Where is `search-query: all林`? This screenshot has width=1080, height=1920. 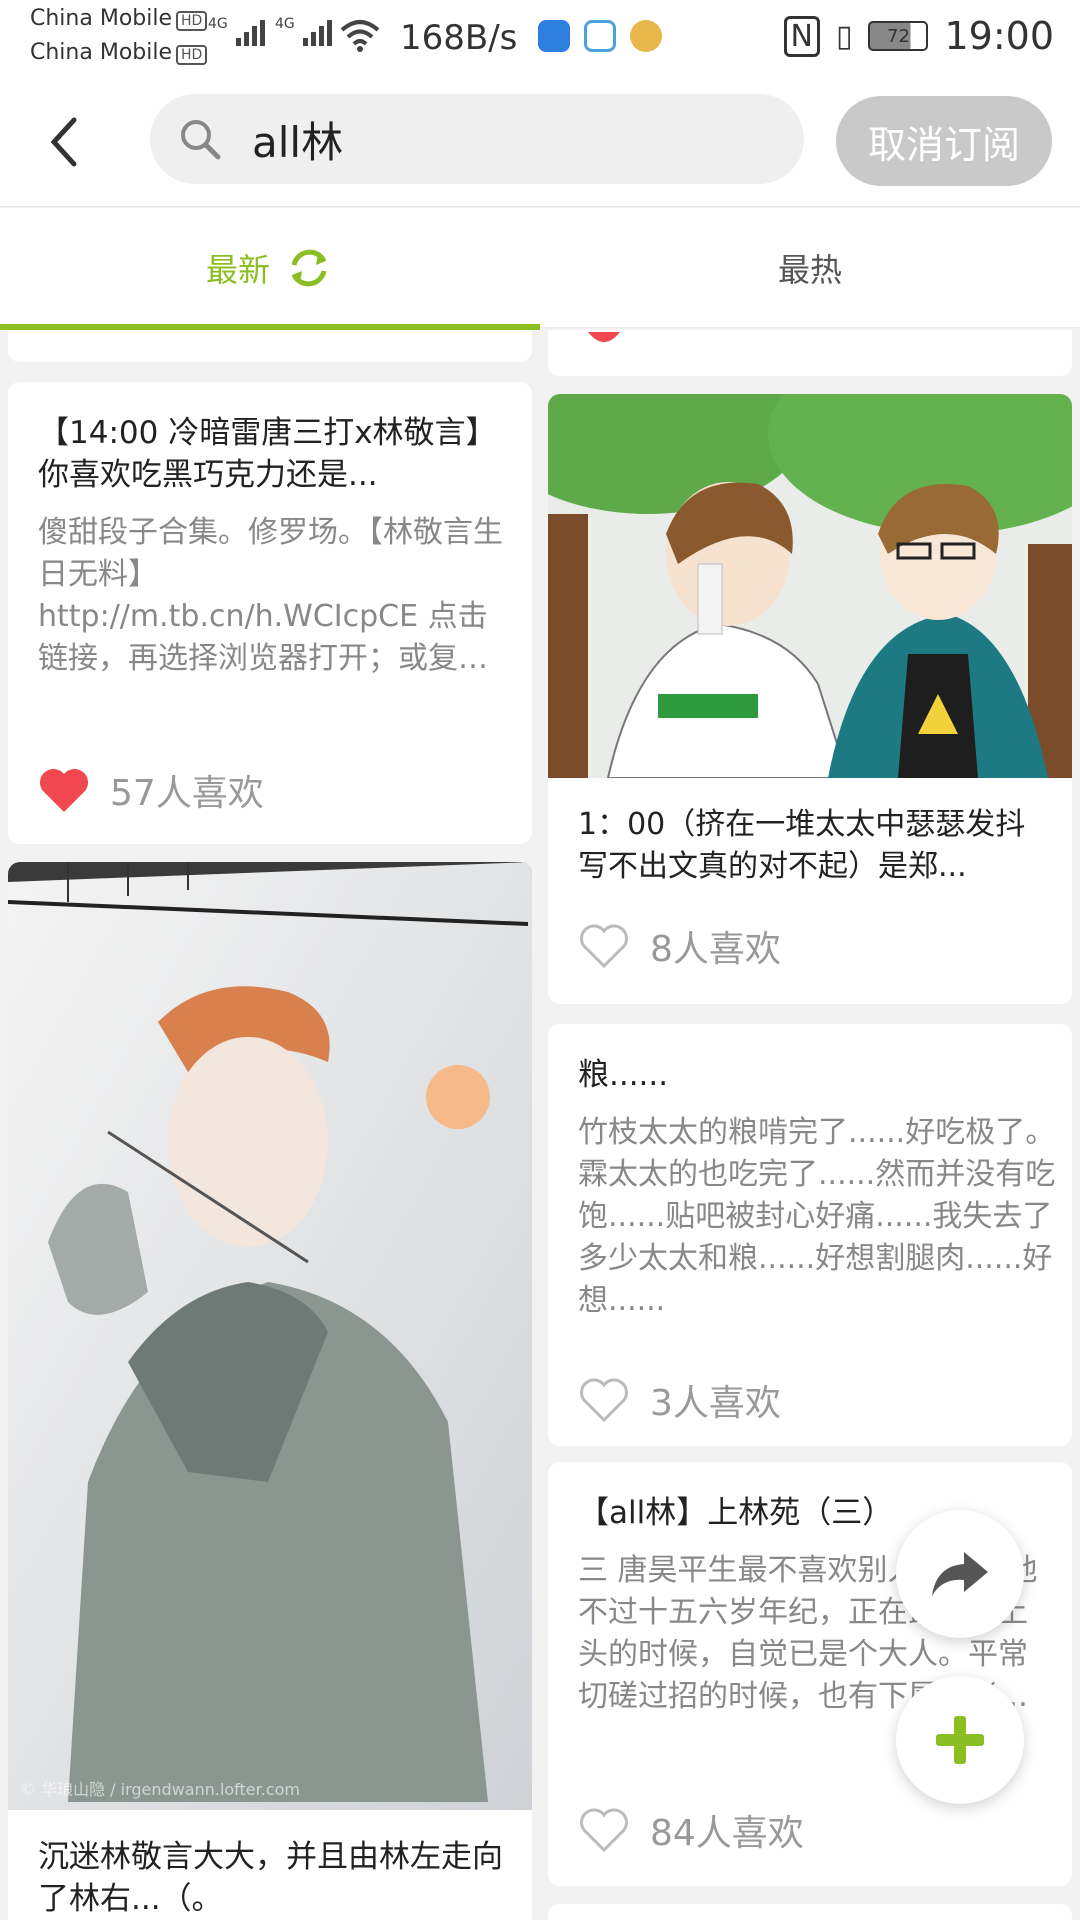
search-query: all林 is located at coordinates (298, 142).